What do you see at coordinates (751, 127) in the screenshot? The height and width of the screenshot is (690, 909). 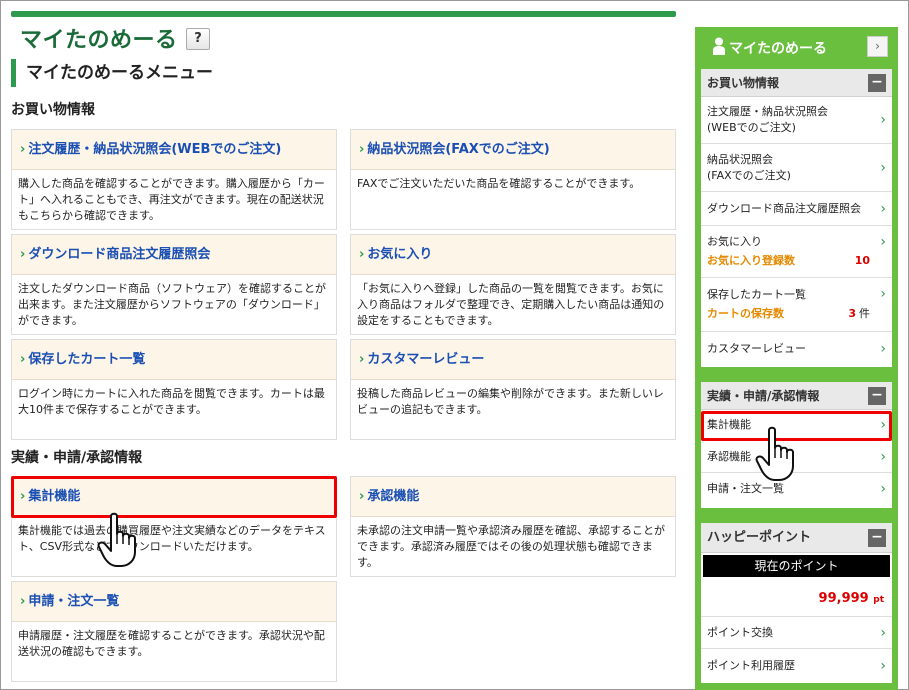 I see `sidebar-item-label: (WEBでのご注文)` at bounding box center [751, 127].